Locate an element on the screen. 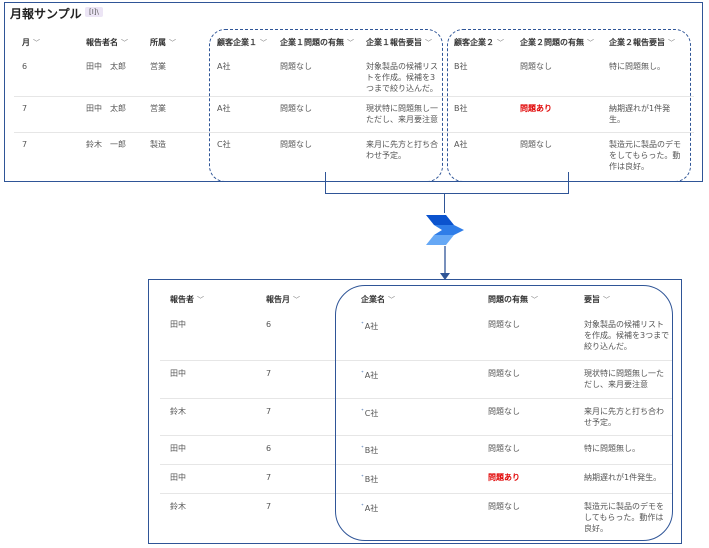  column-header-label: 報告月 is located at coordinates (278, 299).